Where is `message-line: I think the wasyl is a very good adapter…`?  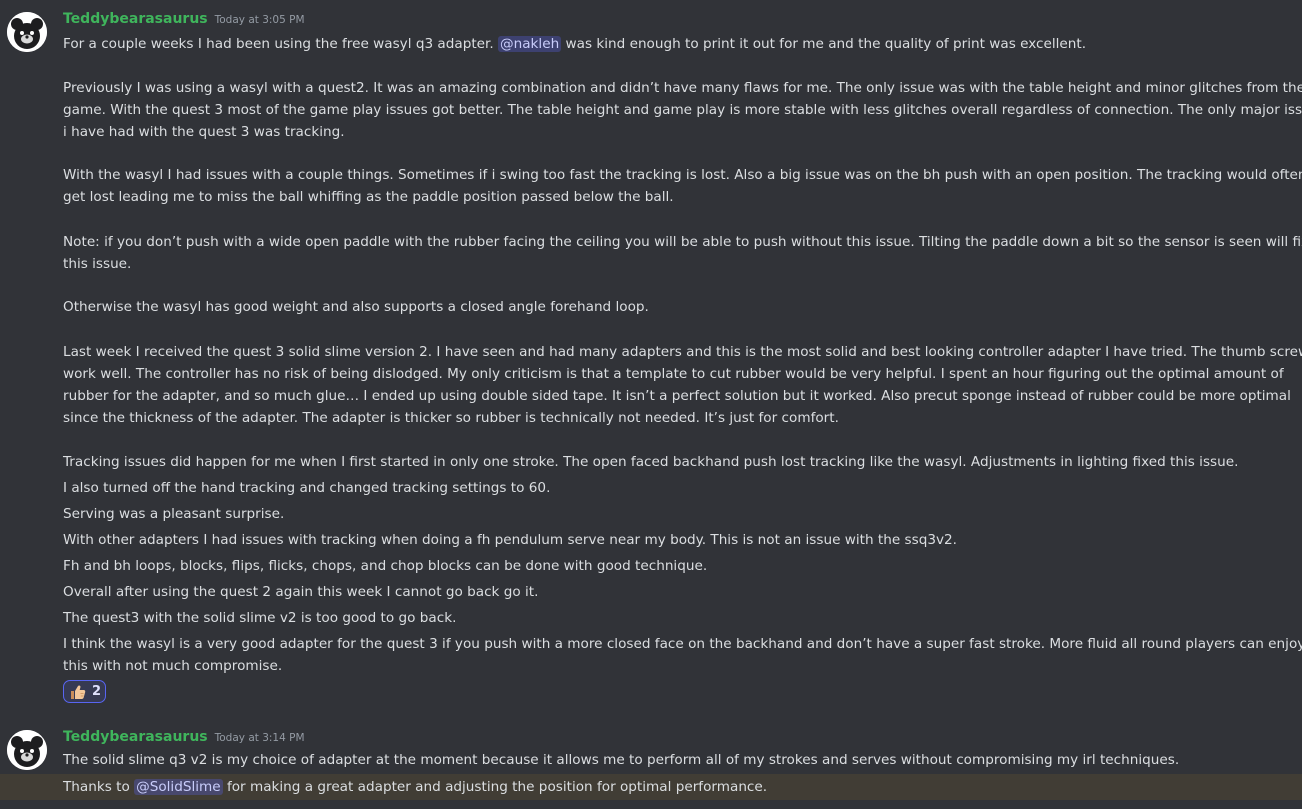
message-line: I think the wasyl is a very good adapter… is located at coordinates (682, 644).